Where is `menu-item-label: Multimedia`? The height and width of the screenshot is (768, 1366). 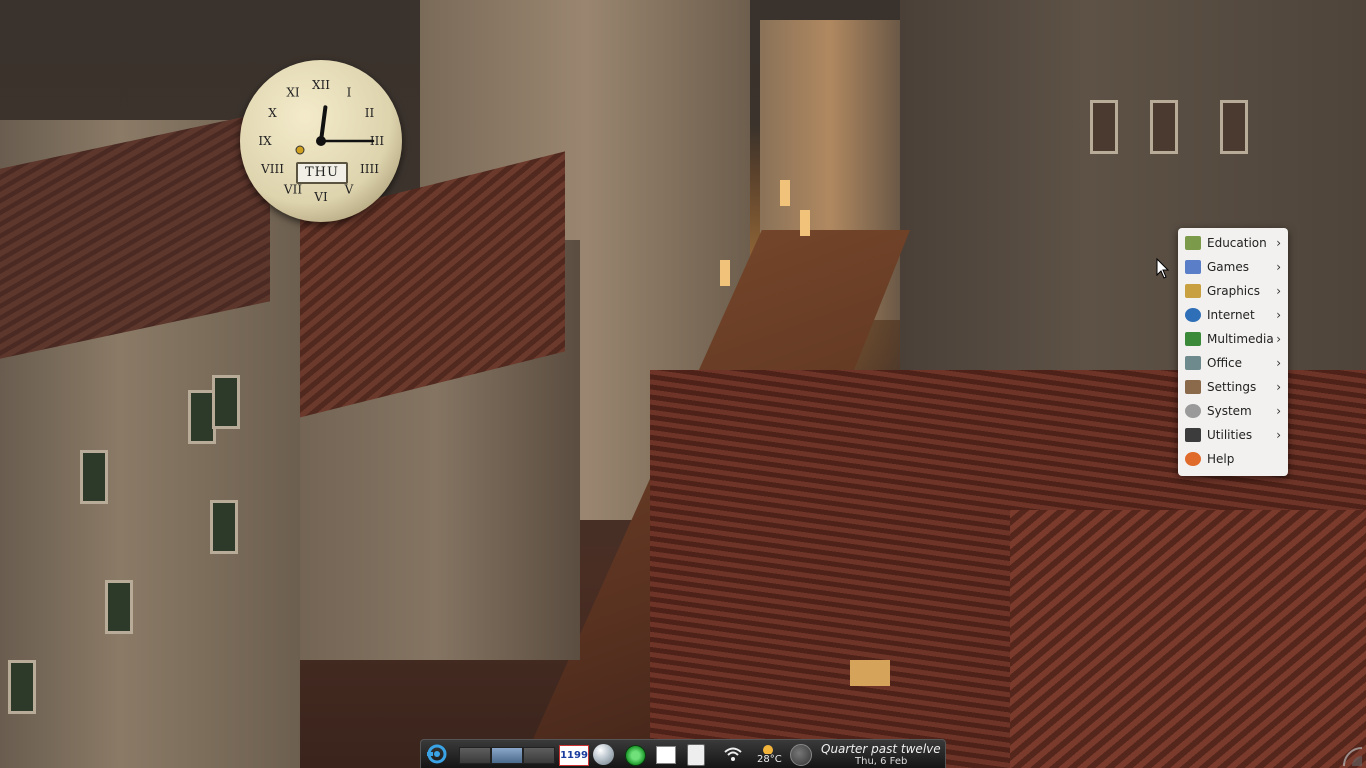 menu-item-label: Multimedia is located at coordinates (1240, 339).